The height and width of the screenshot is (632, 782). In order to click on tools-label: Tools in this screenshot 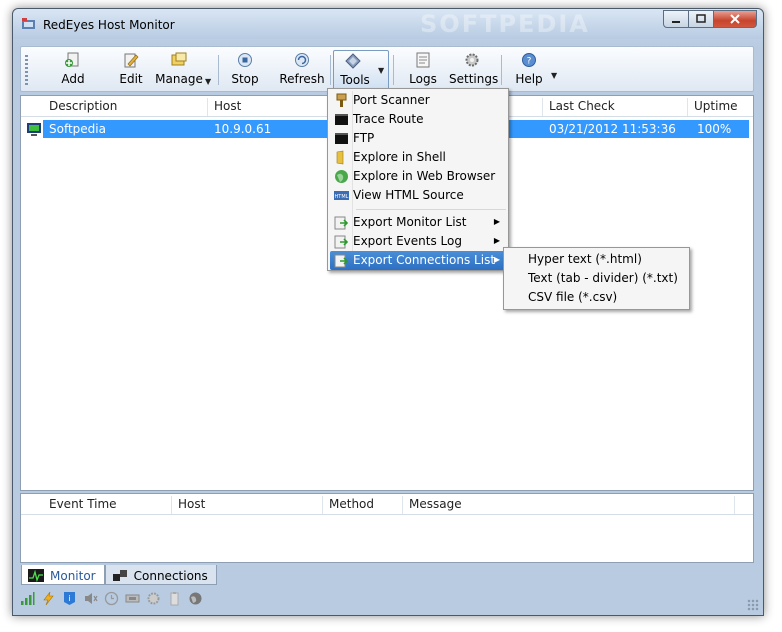, I will do `click(355, 80)`.